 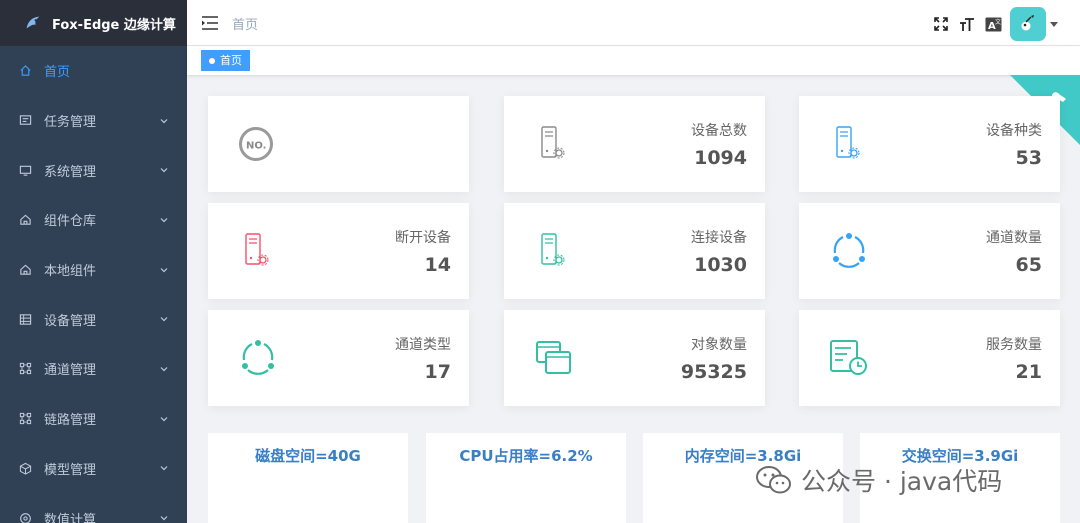 What do you see at coordinates (25, 170) in the screenshot?
I see `monitor-icon` at bounding box center [25, 170].